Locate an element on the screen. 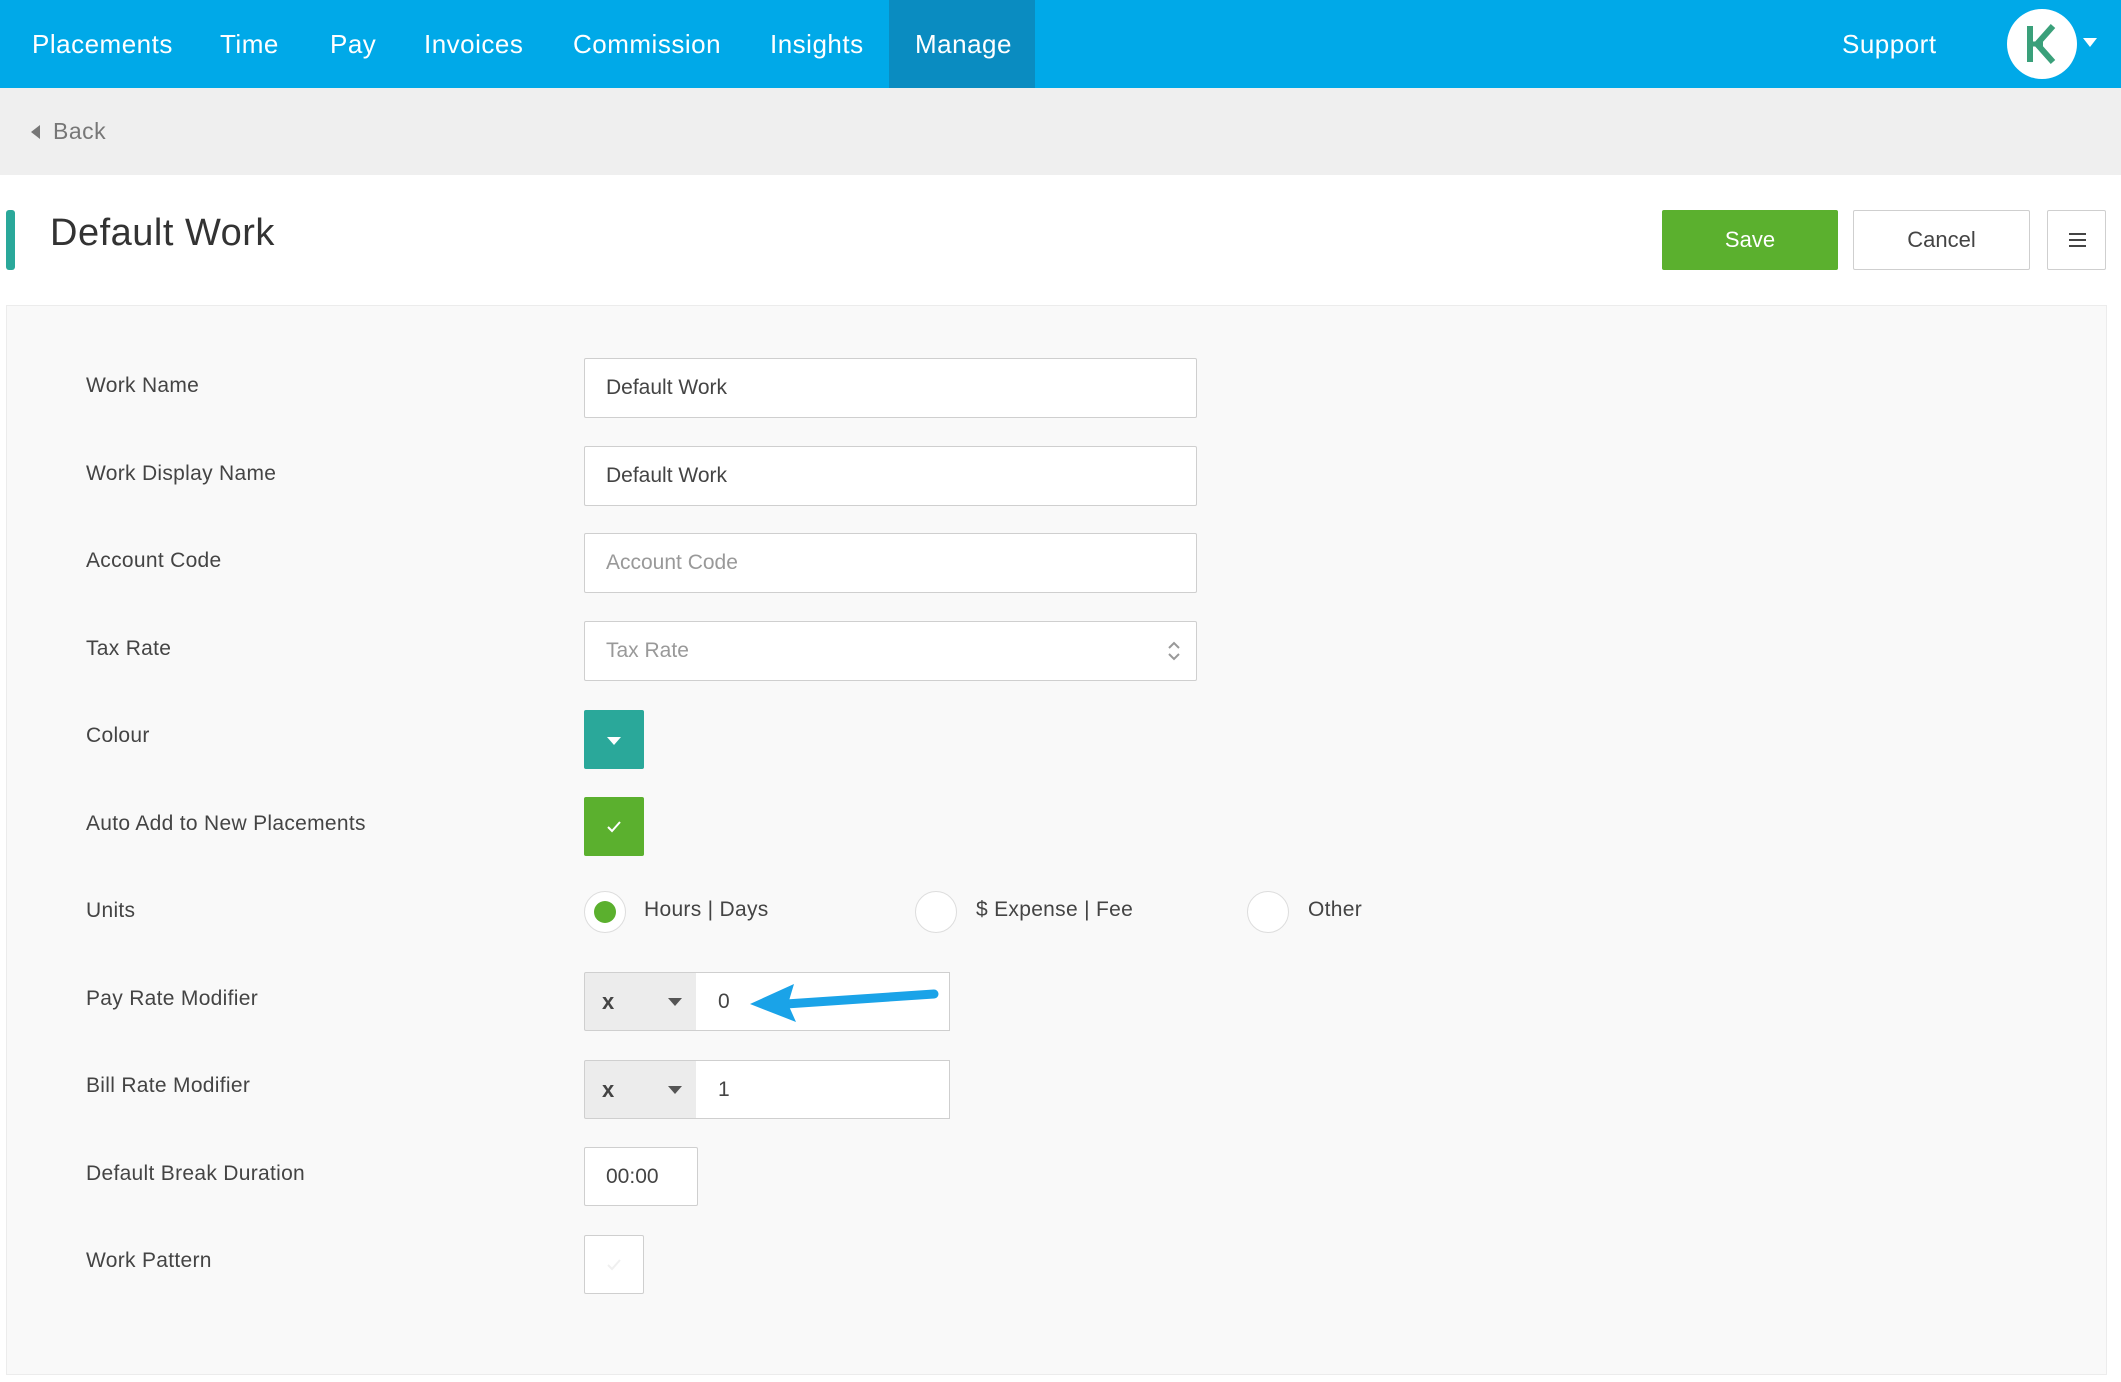 This screenshot has width=2121, height=1382. menu-button is located at coordinates (2076, 240).